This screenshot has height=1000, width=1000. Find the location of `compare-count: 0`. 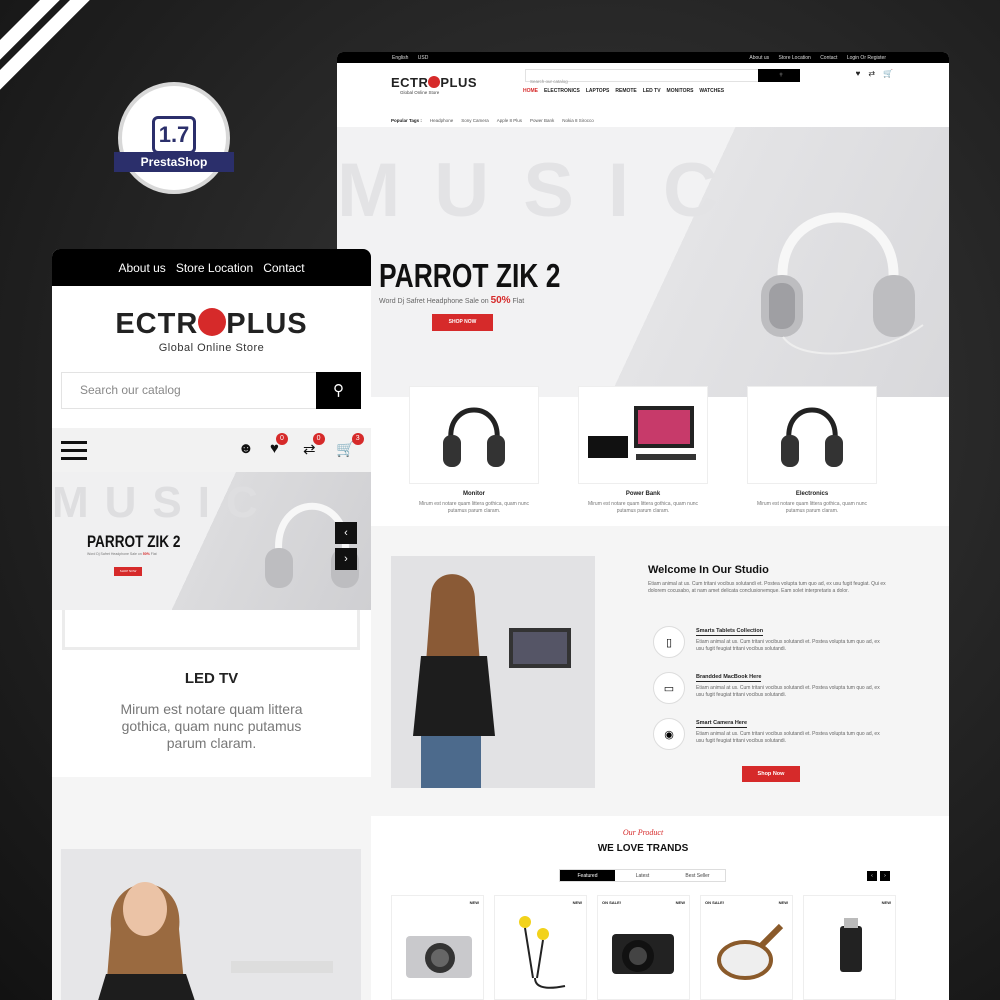

compare-count: 0 is located at coordinates (318, 439).